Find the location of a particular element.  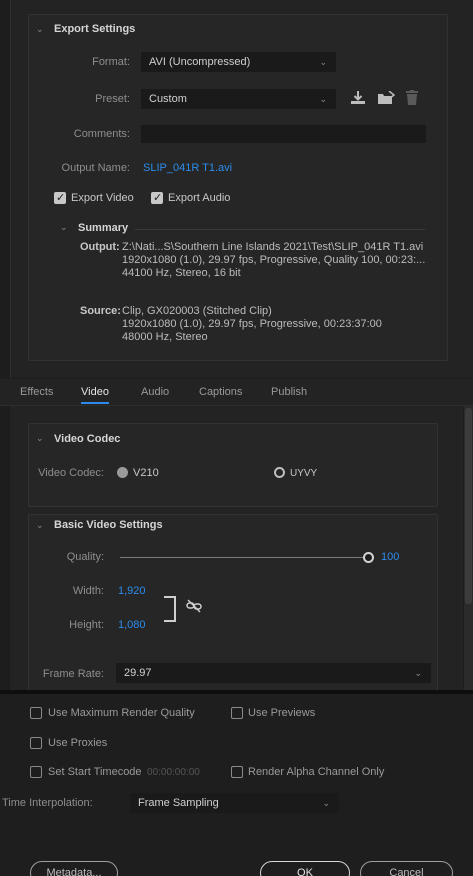

use-proxies-checkbox is located at coordinates (36, 743).